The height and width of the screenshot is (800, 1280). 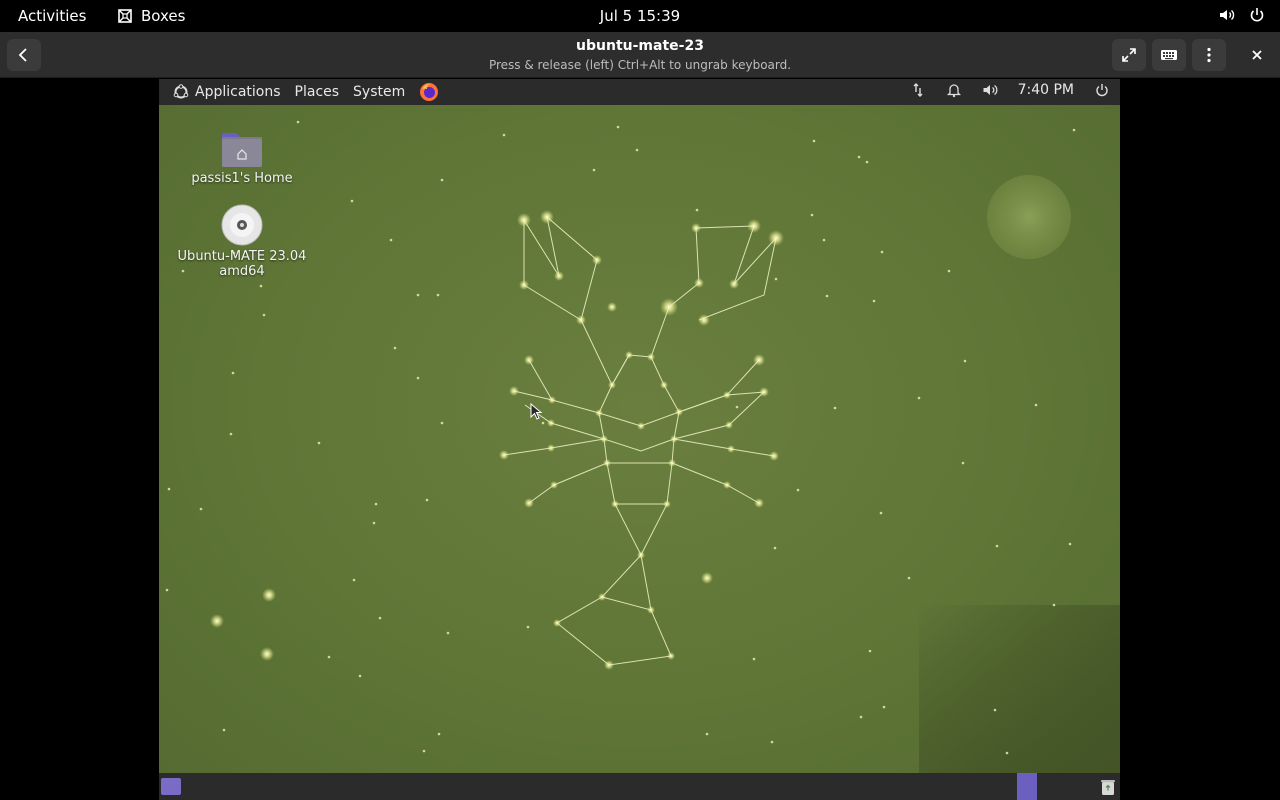 I want to click on keyboard-button, so click(x=1169, y=55).